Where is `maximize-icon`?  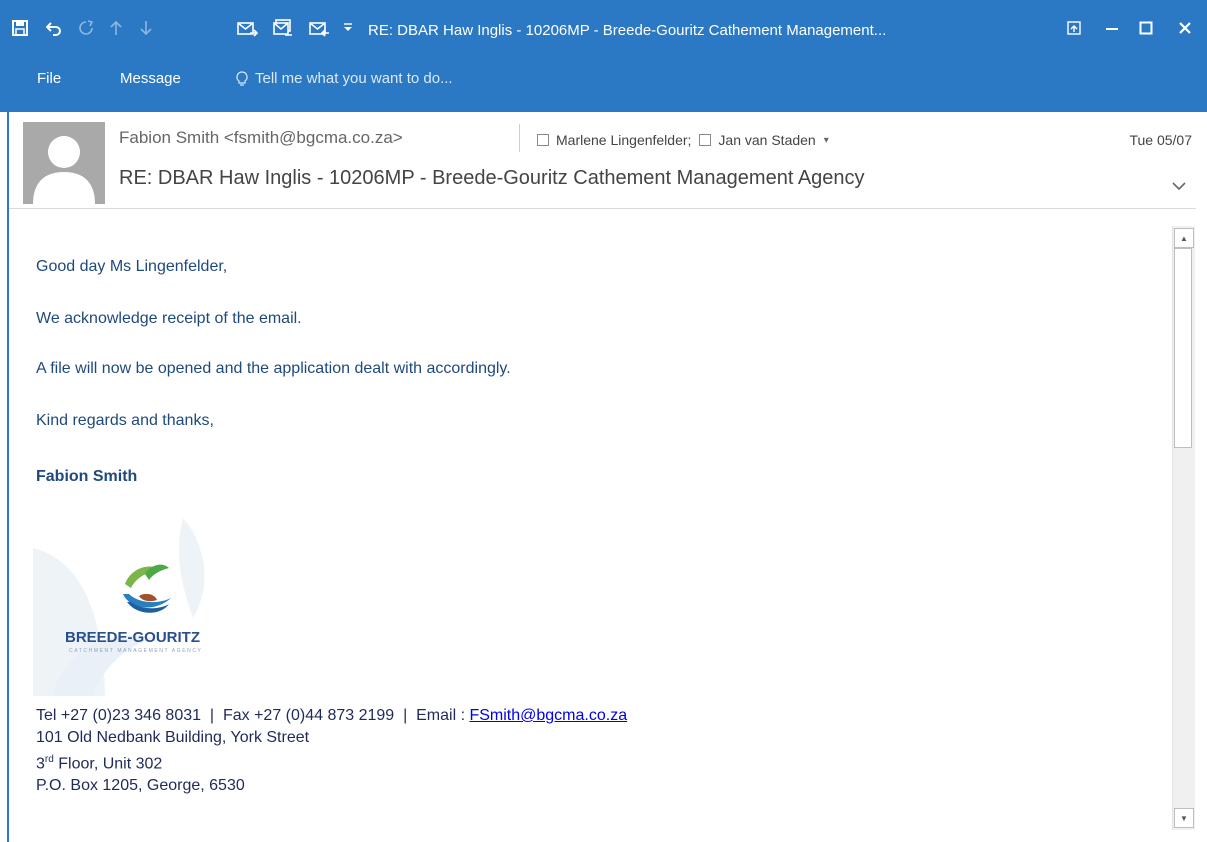
maximize-icon is located at coordinates (1146, 28).